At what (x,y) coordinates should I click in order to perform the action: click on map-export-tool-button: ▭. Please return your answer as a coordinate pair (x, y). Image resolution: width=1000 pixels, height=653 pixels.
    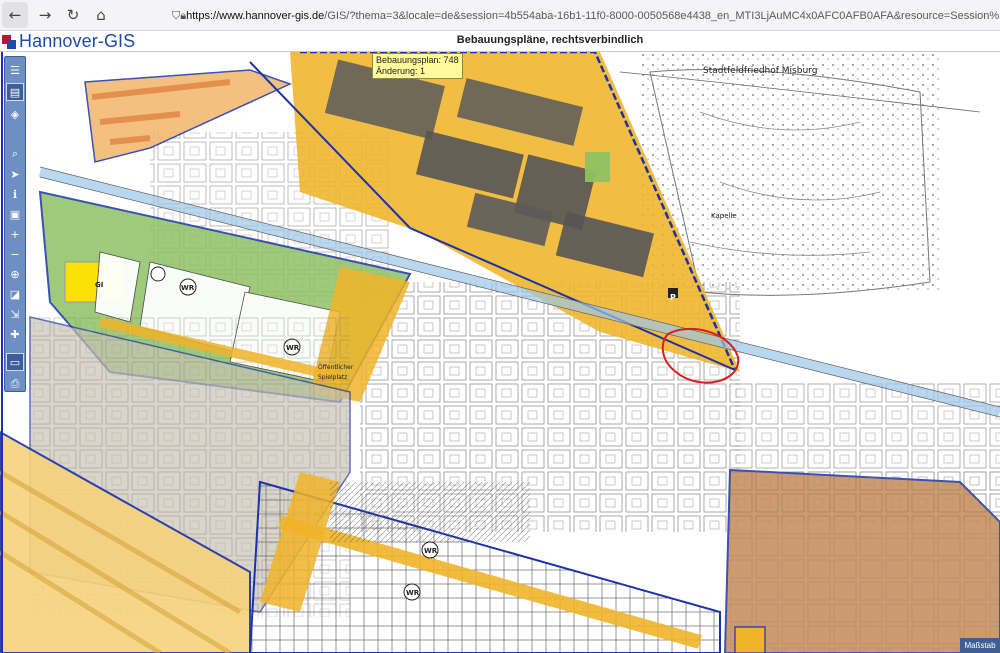
    Looking at the image, I should click on (15, 362).